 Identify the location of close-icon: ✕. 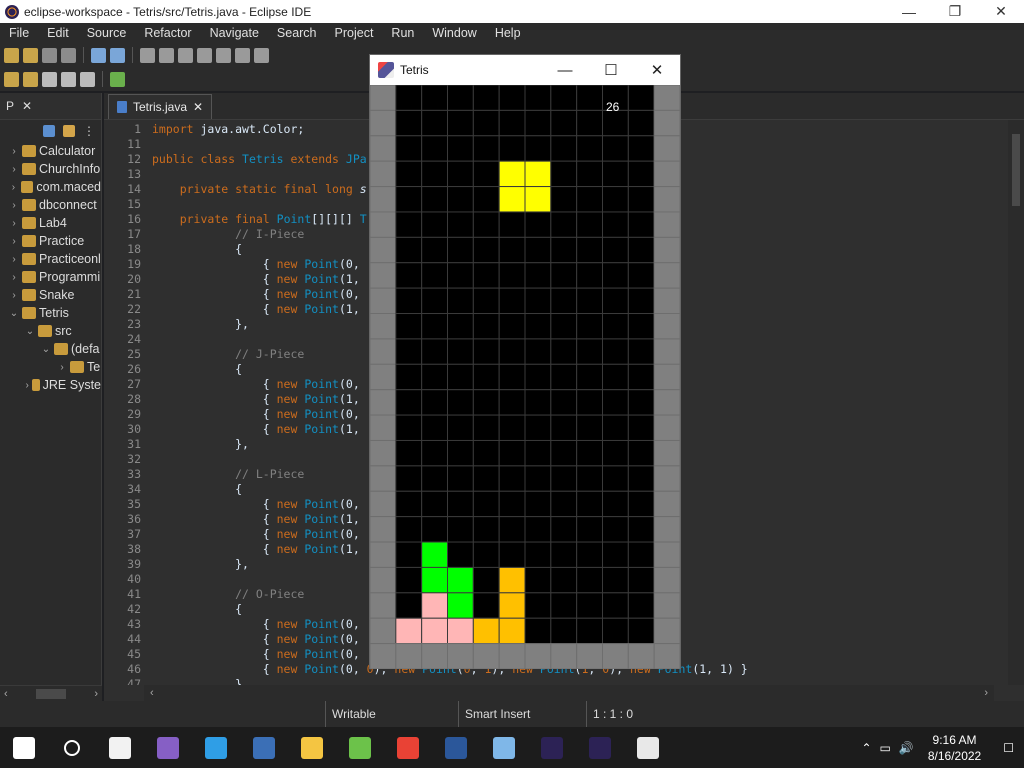
(198, 107).